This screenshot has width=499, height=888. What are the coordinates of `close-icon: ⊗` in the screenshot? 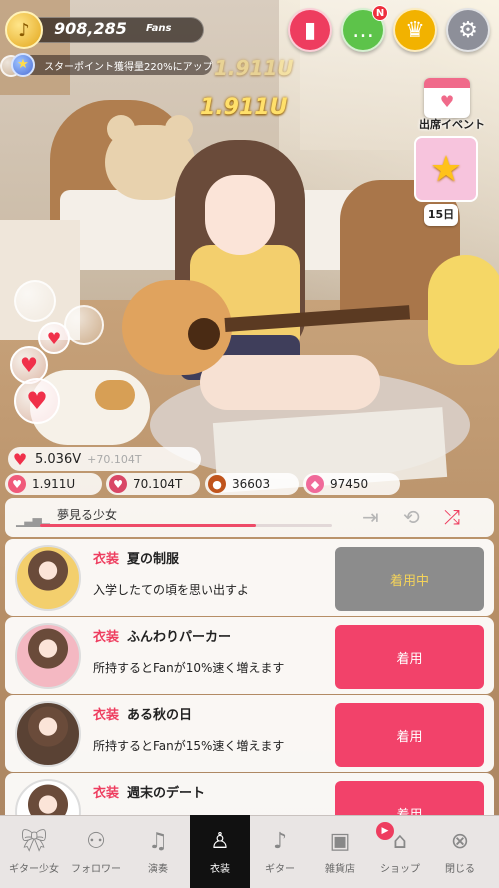 It's located at (460, 841).